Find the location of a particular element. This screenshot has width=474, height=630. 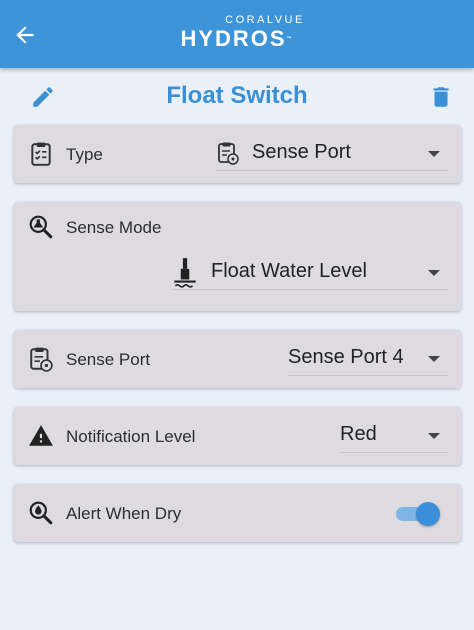

type-label: Type is located at coordinates (84, 154).